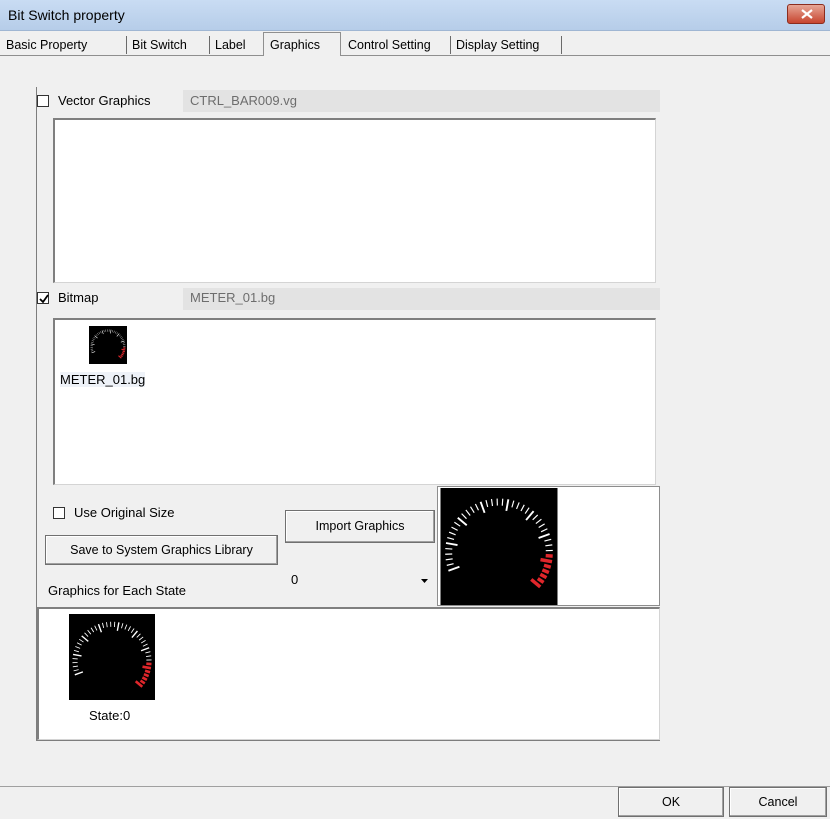  What do you see at coordinates (110, 715) in the screenshot?
I see `state-thumbnail-label: State:0` at bounding box center [110, 715].